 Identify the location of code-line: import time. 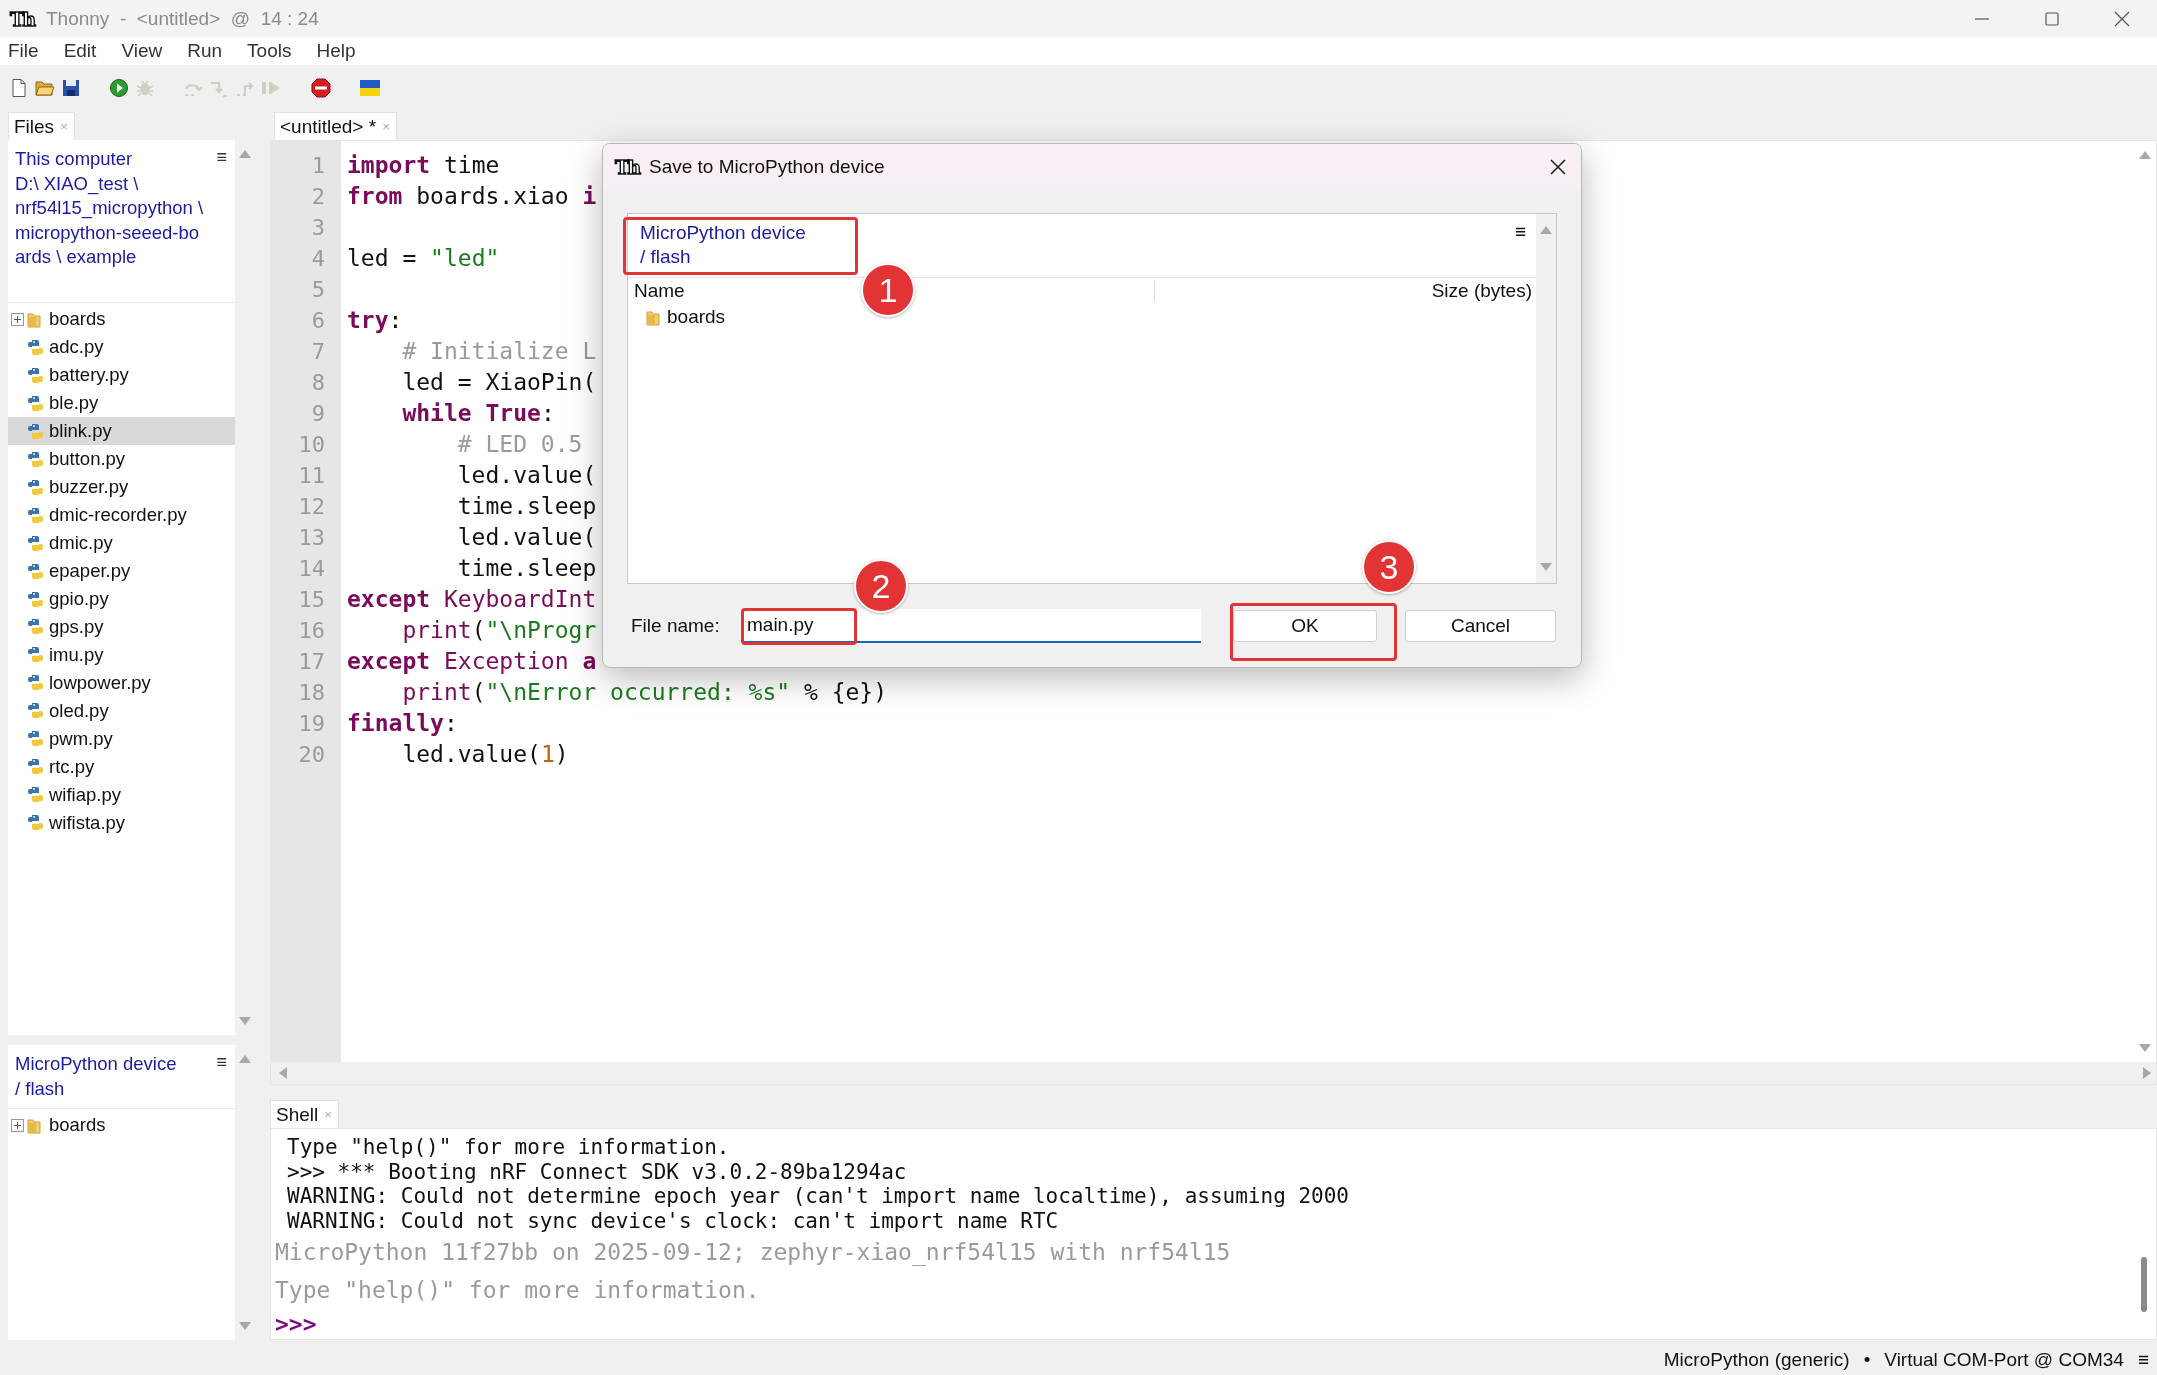
(423, 165).